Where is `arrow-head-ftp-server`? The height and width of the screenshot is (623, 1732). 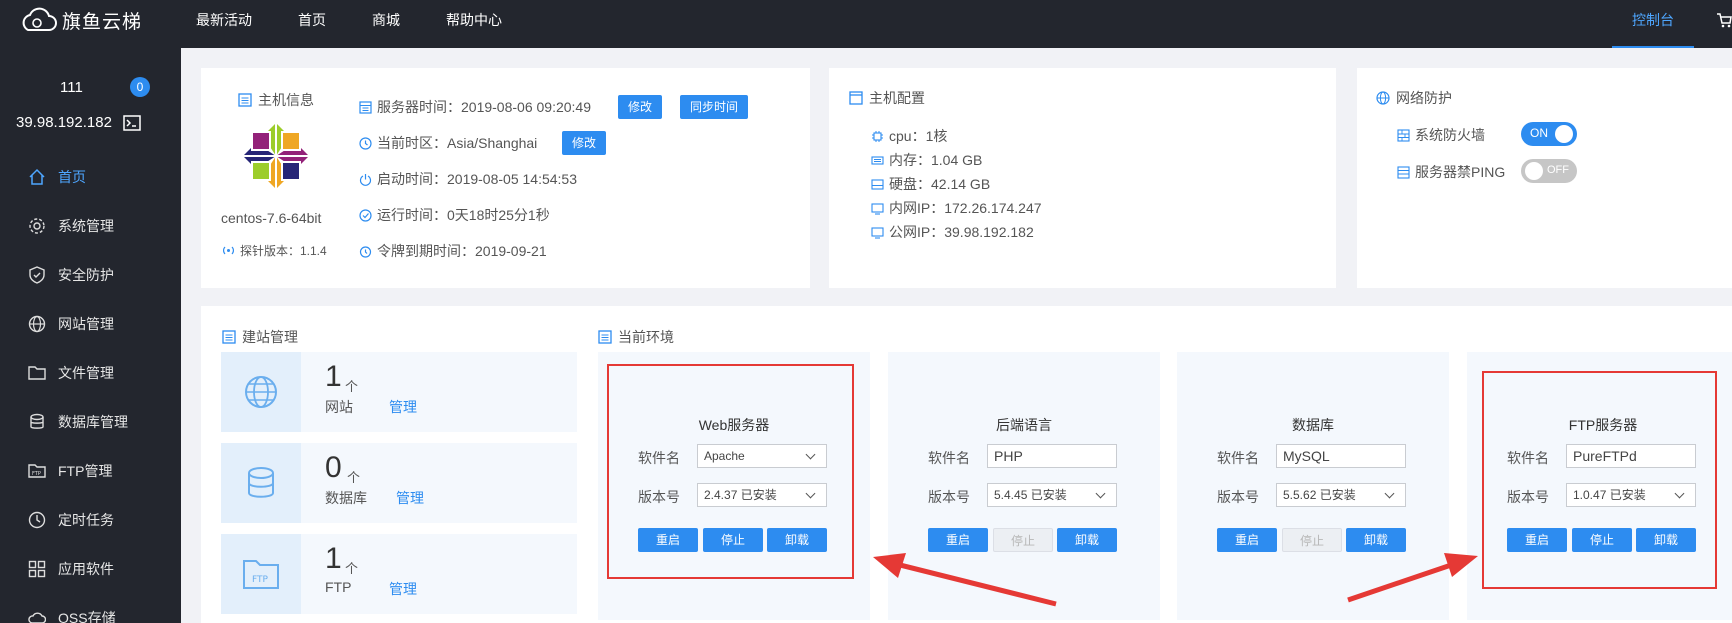 arrow-head-ftp-server is located at coordinates (1461, 565).